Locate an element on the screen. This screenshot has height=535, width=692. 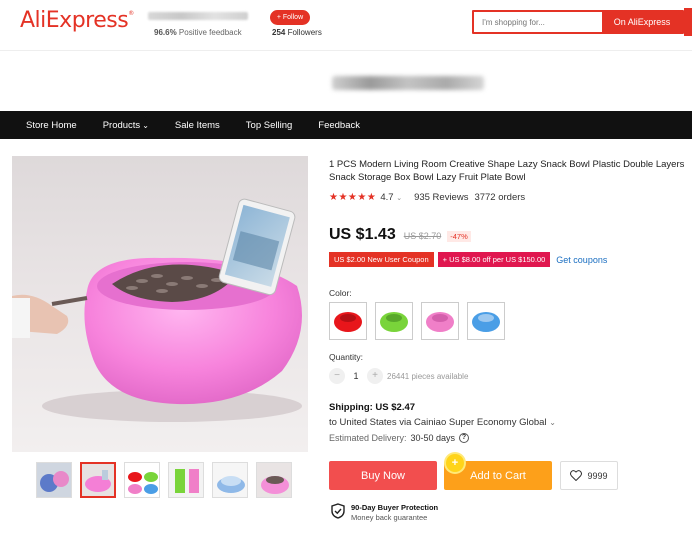
wishlist-button: 9999 is located at coordinates (589, 475).